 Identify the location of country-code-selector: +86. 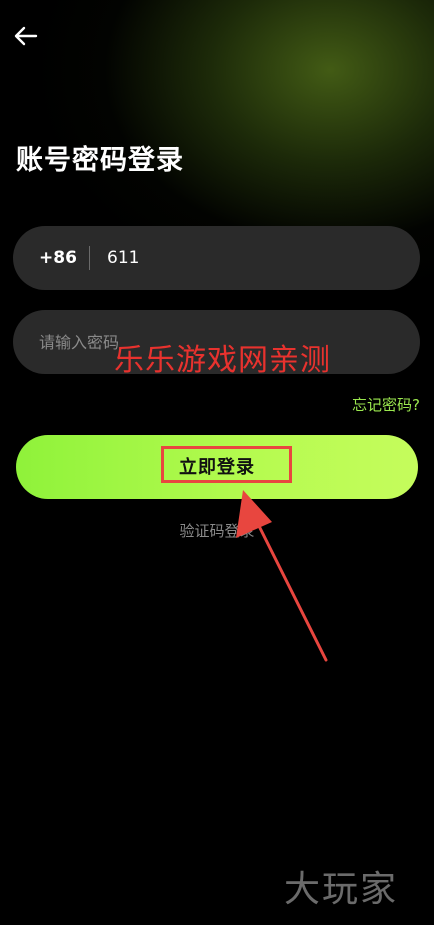
(58, 258).